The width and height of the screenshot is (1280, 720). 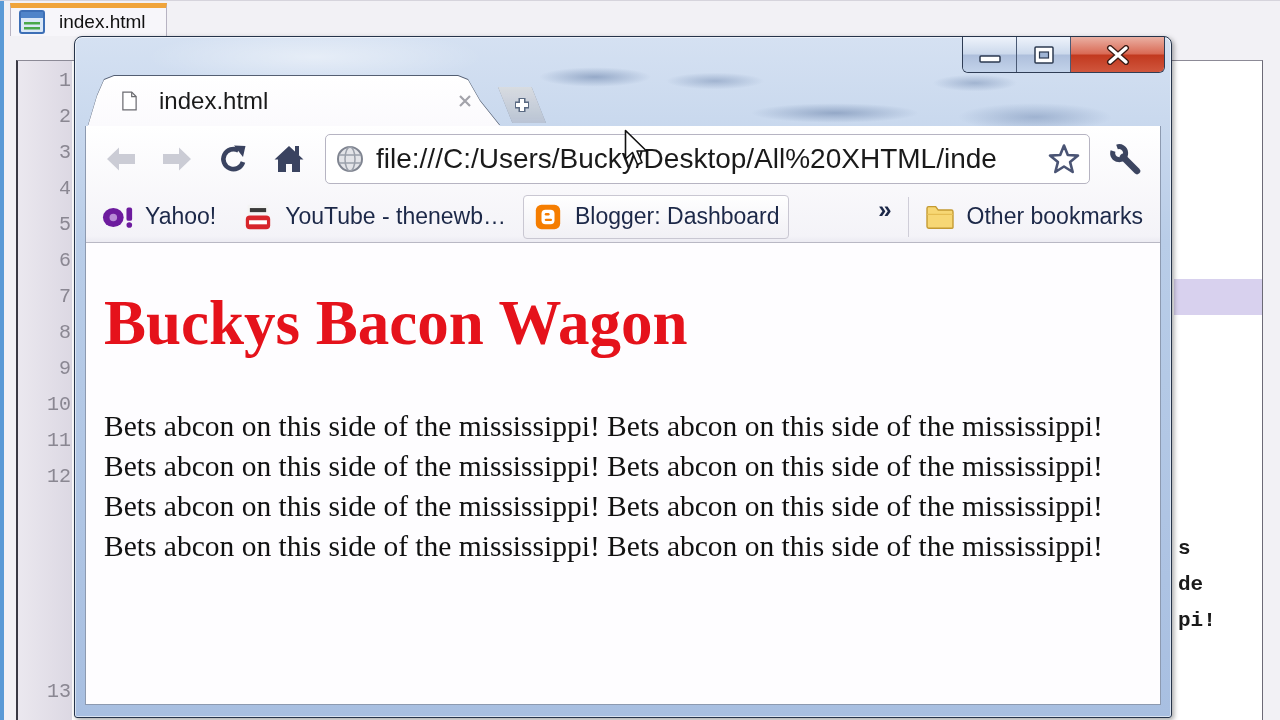 I want to click on browser-tab: index.html, so click(x=294, y=101).